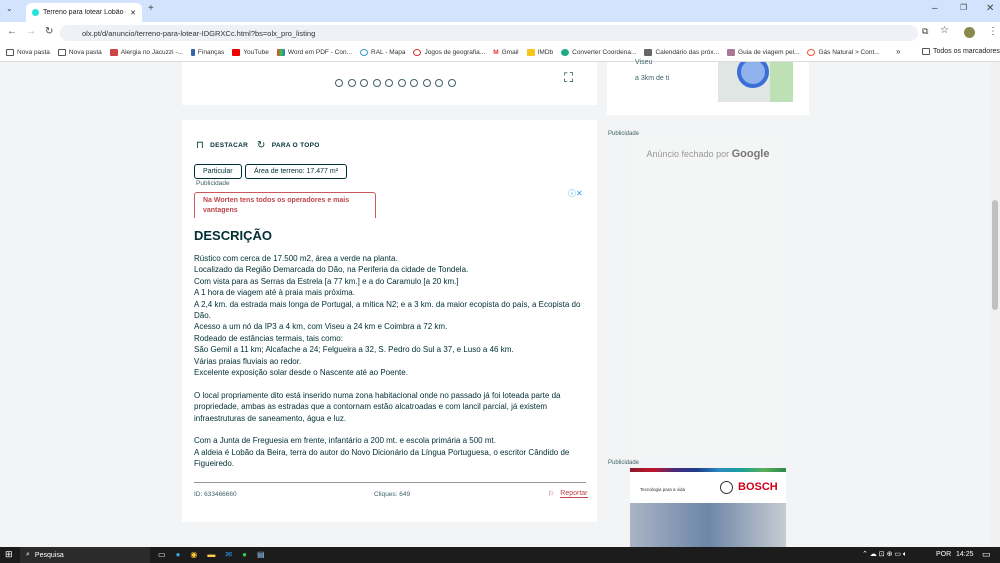 This screenshot has height=563, width=1000. Describe the element at coordinates (568, 494) in the screenshot. I see `report-button: ⚐ Reportar` at that location.